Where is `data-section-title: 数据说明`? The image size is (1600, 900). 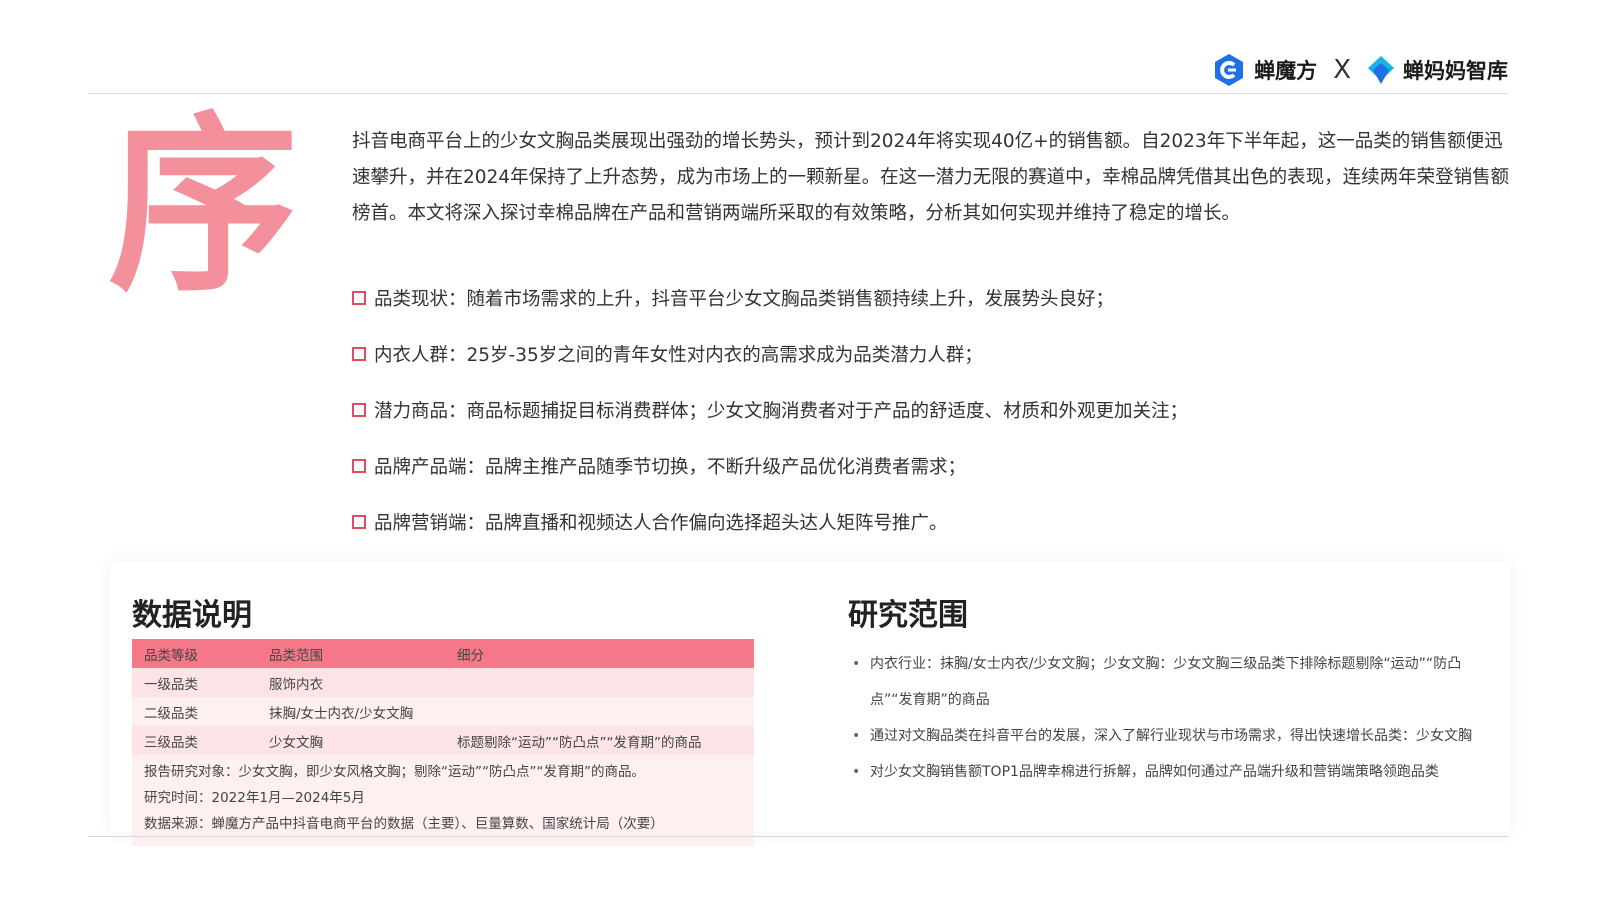 data-section-title: 数据说明 is located at coordinates (192, 615).